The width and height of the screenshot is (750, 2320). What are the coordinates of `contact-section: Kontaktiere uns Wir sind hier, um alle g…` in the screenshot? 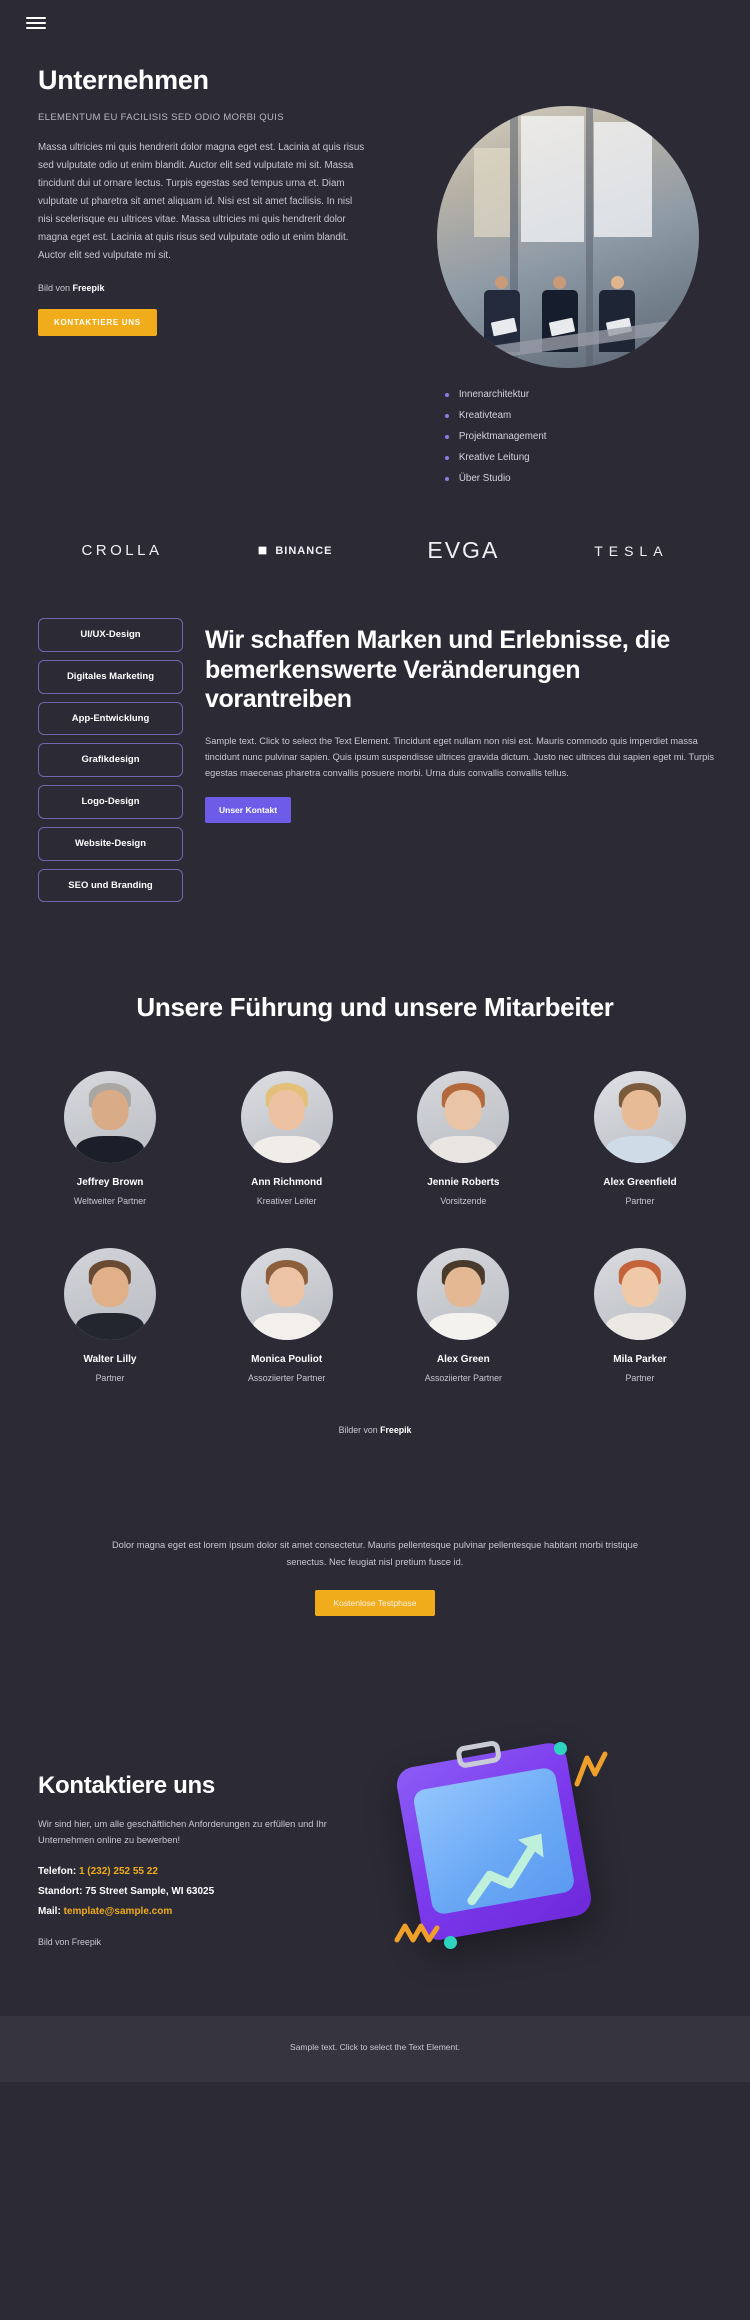 It's located at (375, 1836).